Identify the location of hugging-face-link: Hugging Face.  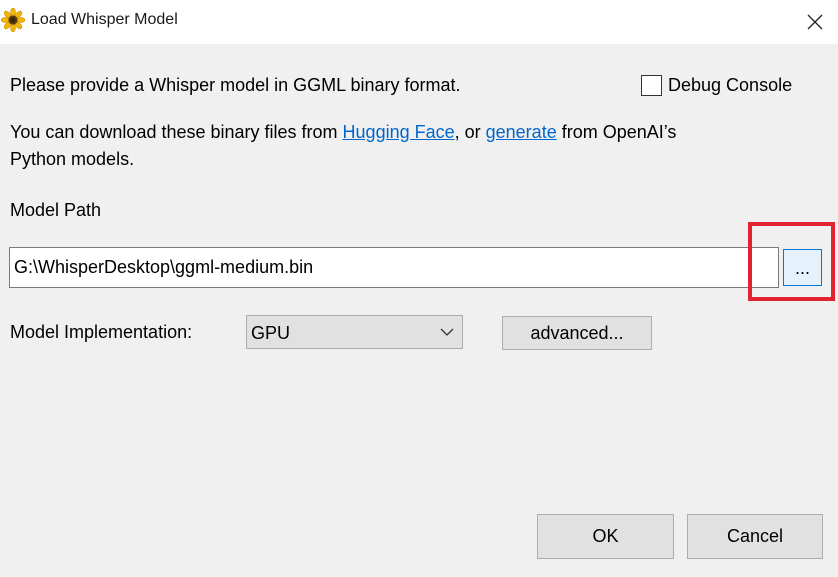
(399, 132).